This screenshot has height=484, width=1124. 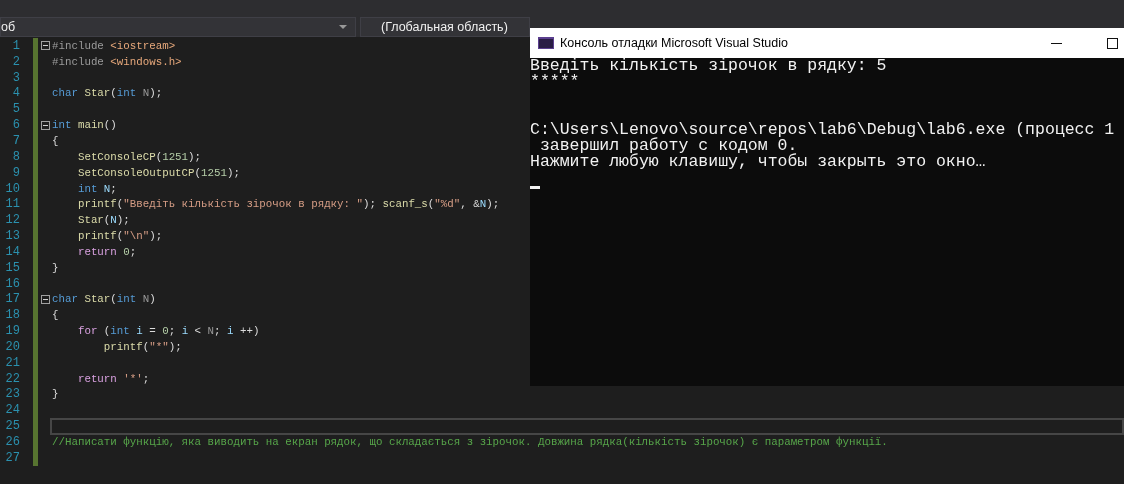 What do you see at coordinates (12, 283) in the screenshot?
I see `line-number: 16` at bounding box center [12, 283].